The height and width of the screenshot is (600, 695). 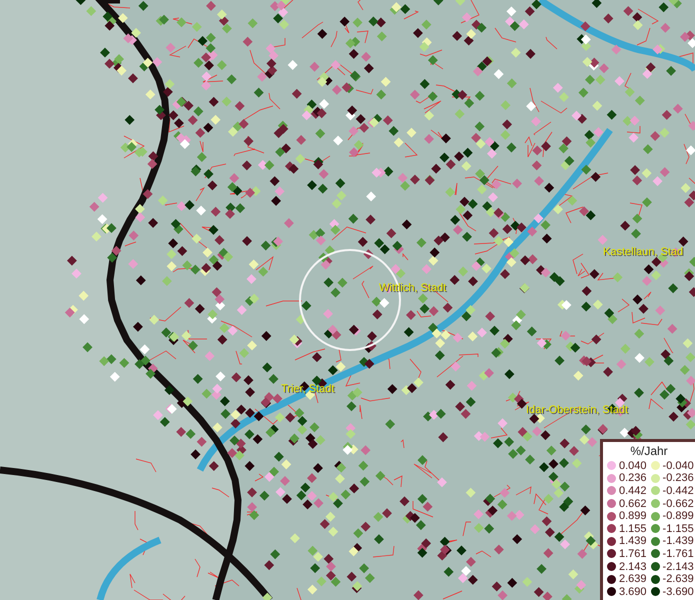 What do you see at coordinates (678, 490) in the screenshot?
I see `legend-value: -0.442` at bounding box center [678, 490].